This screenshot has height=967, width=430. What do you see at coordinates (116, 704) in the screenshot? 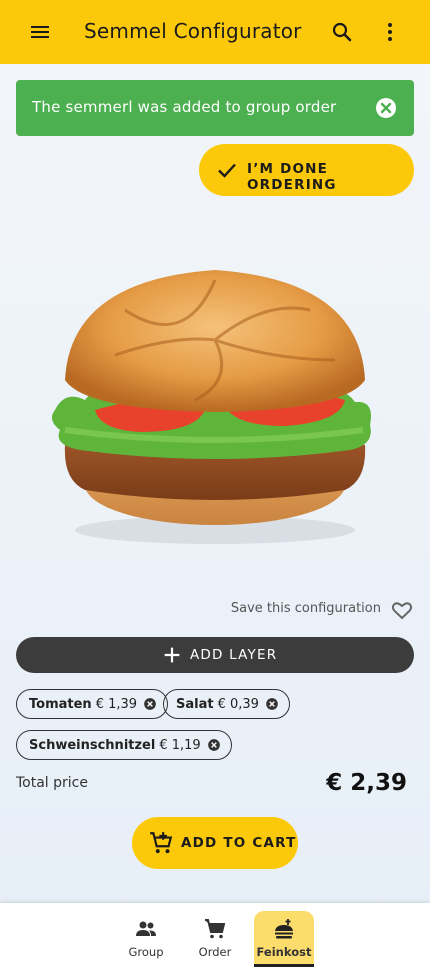
I see `layer-chip-price: € 1,39` at bounding box center [116, 704].